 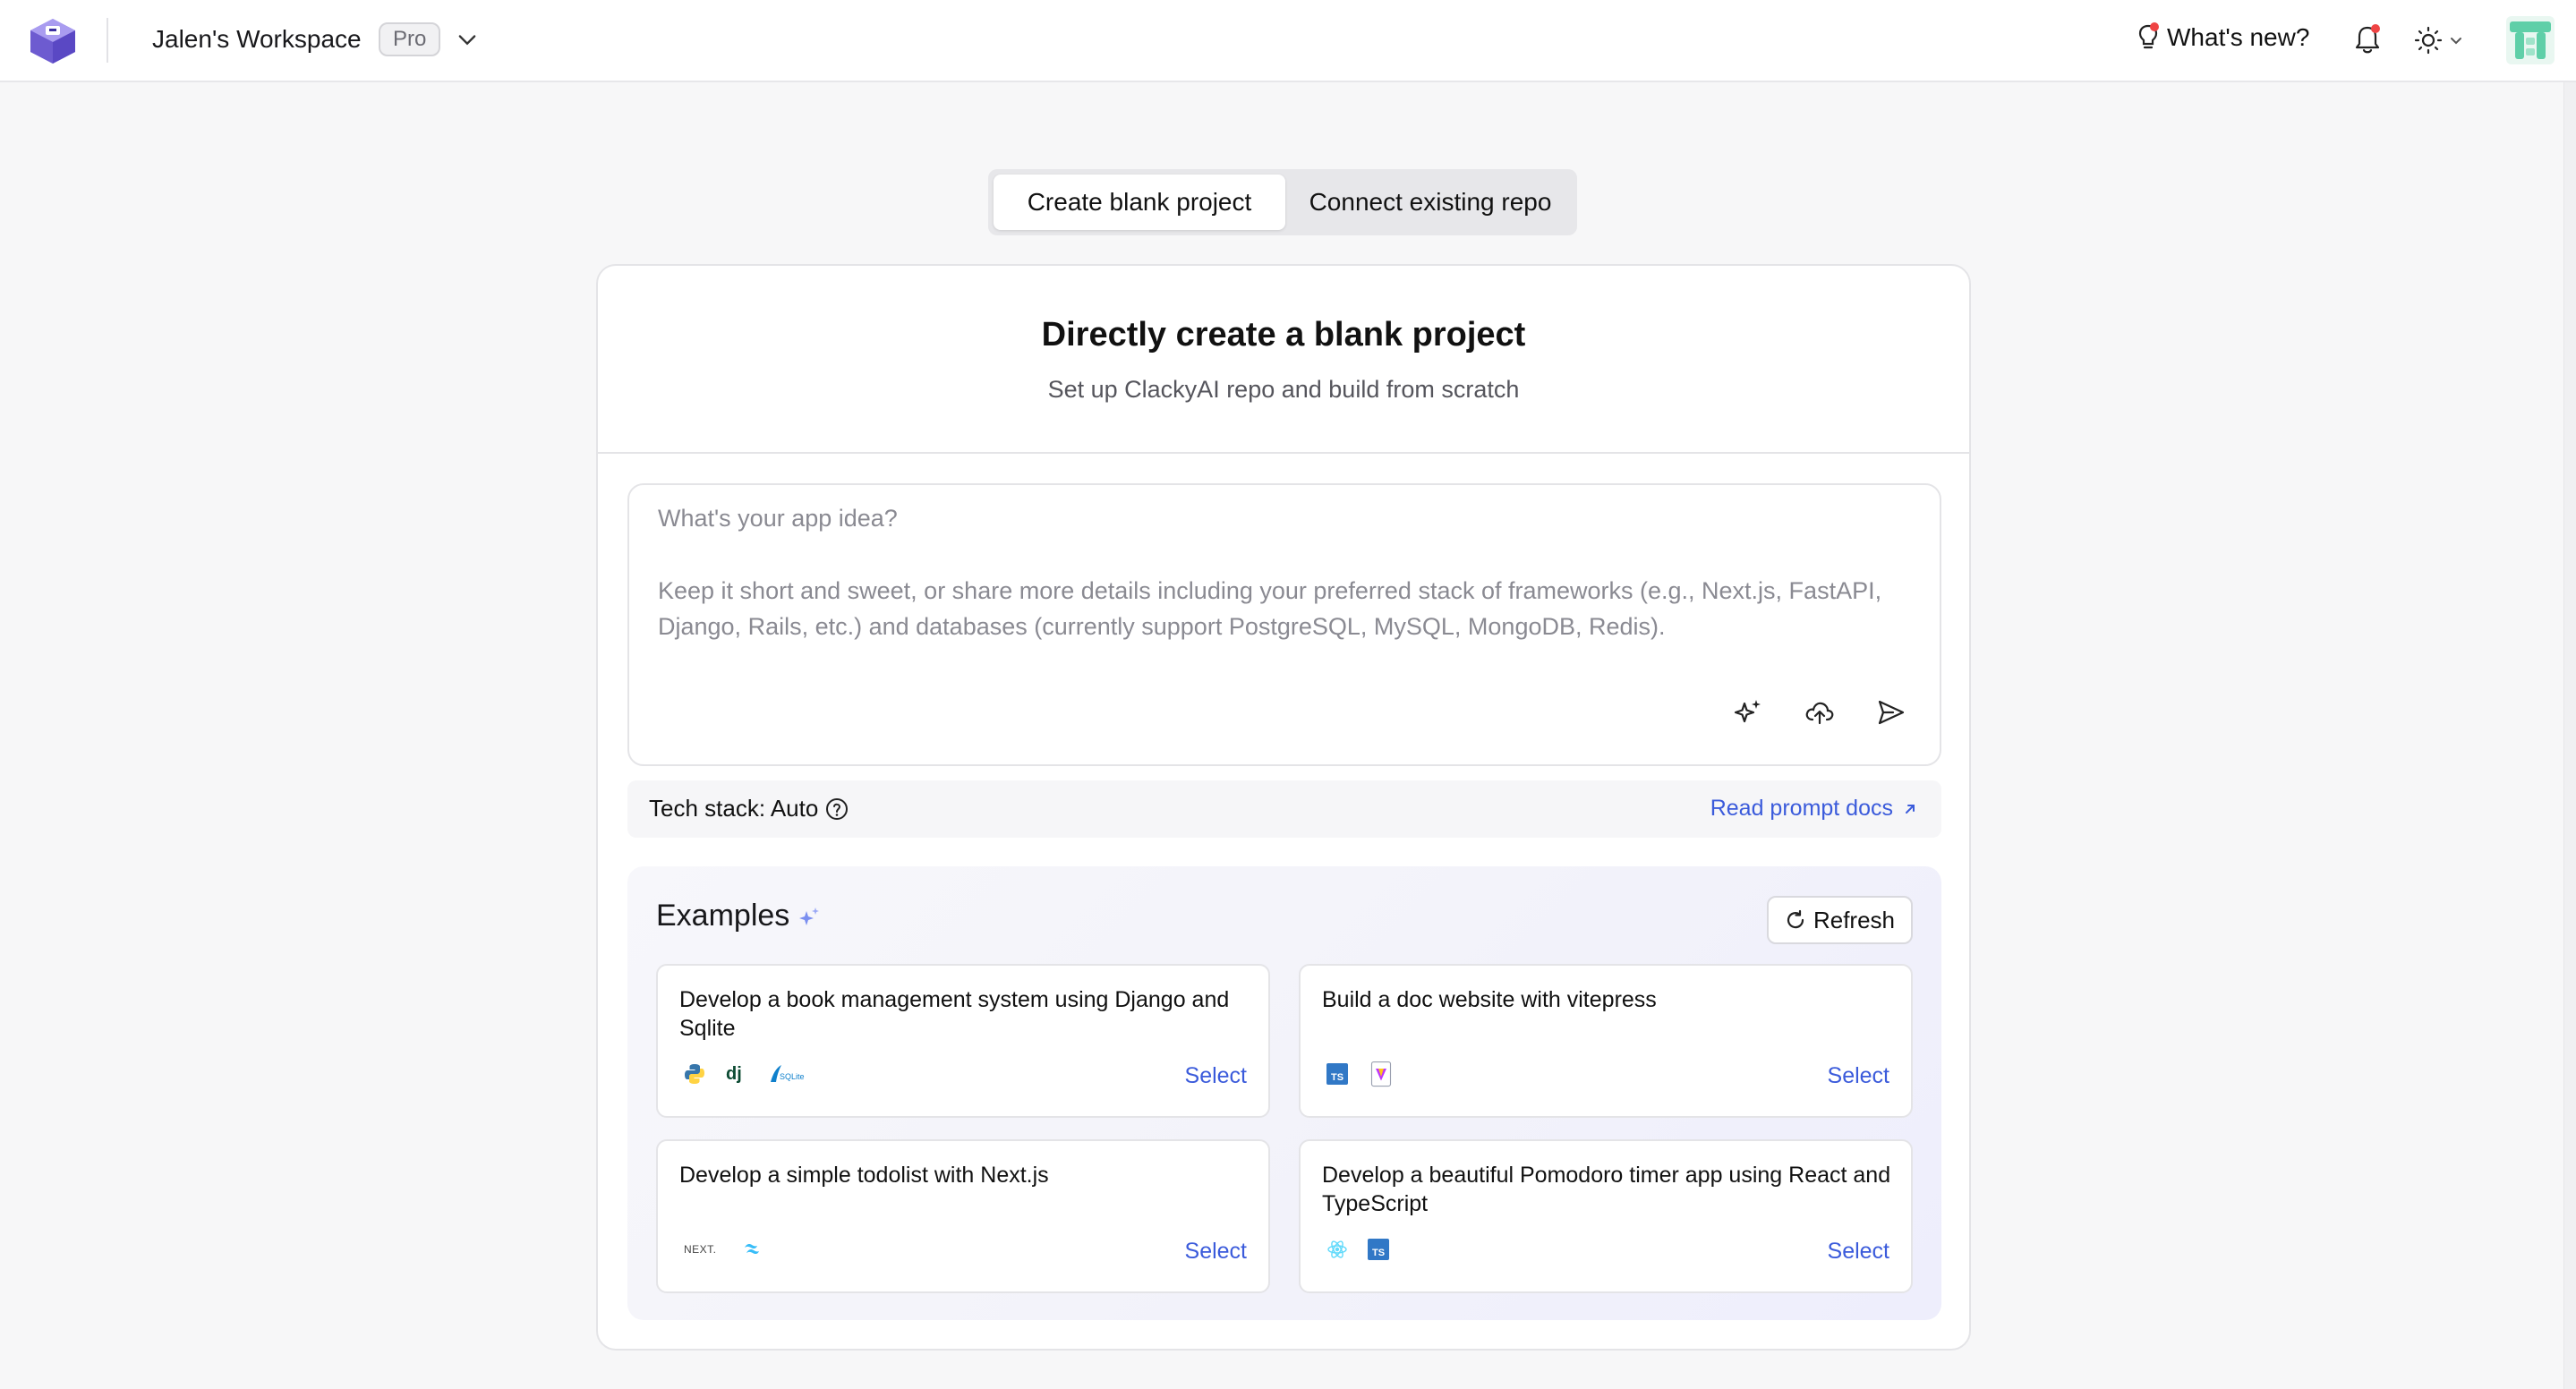 I want to click on page-scrollbar, so click(x=2569, y=735).